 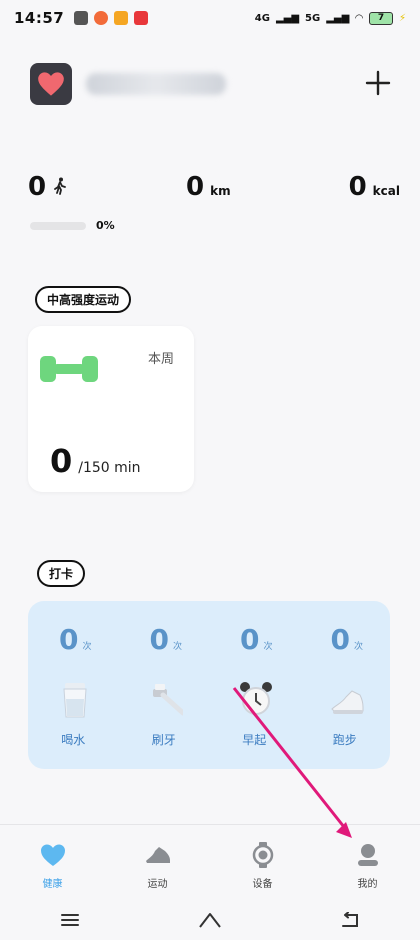 What do you see at coordinates (61, 461) in the screenshot?
I see `activity-value: 0` at bounding box center [61, 461].